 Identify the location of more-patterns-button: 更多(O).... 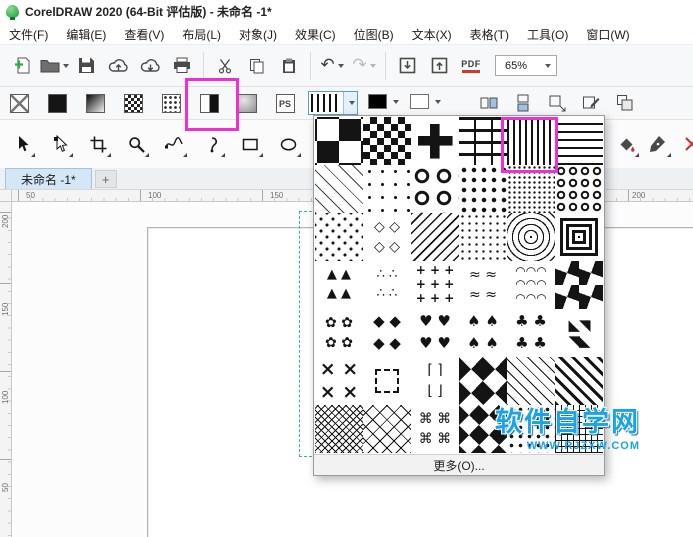
(459, 464).